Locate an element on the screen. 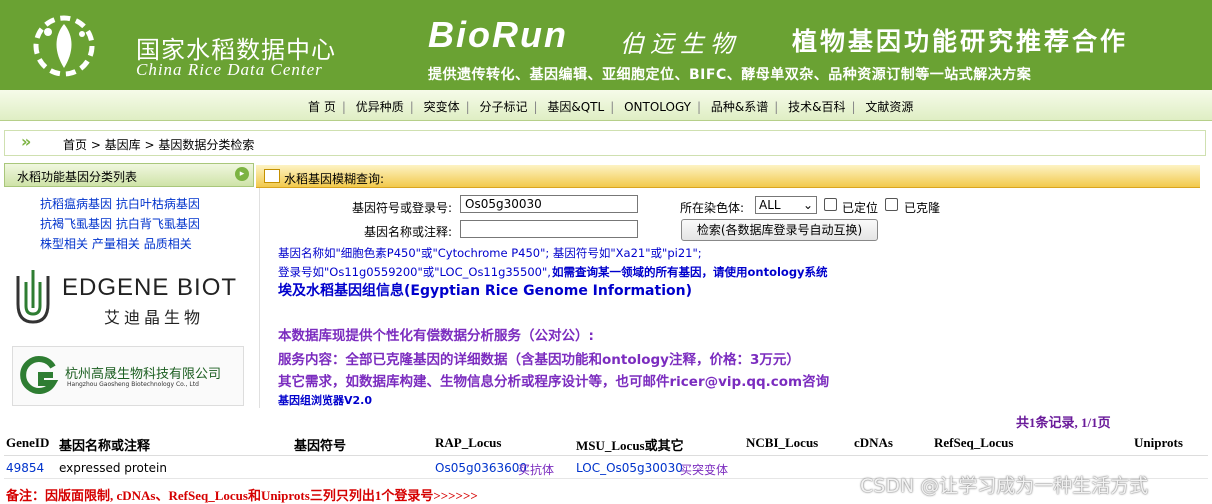  nav-ontology: ONTOLOGY is located at coordinates (657, 107).